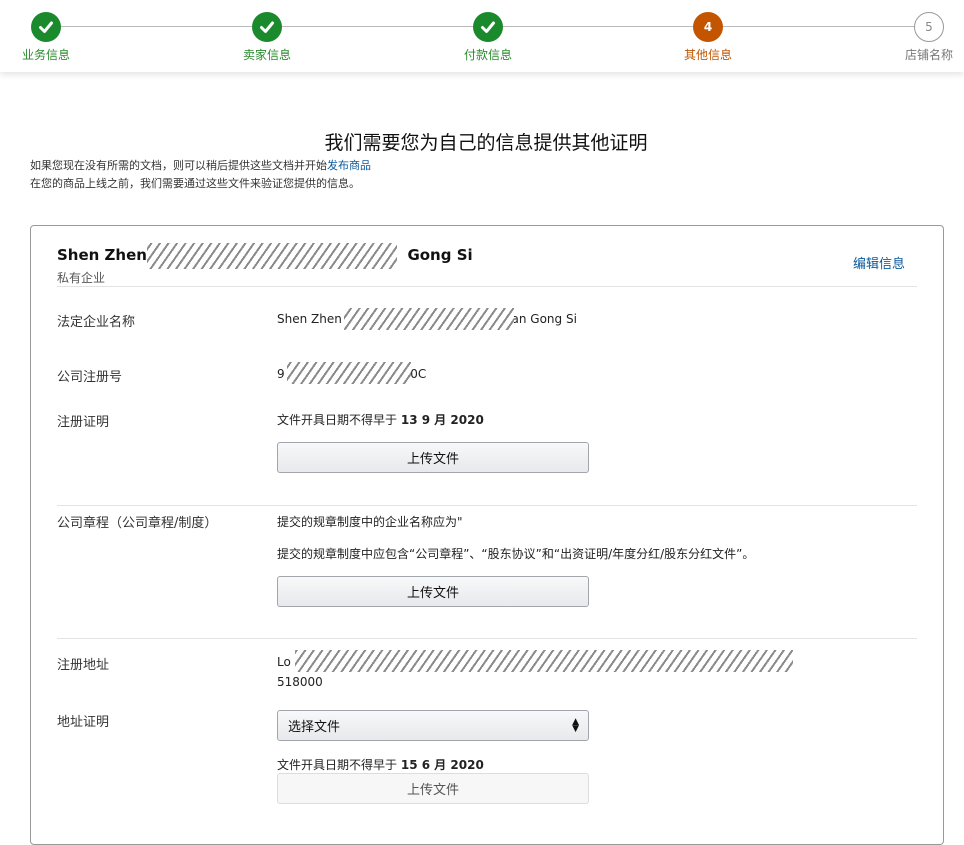  Describe the element at coordinates (83, 665) in the screenshot. I see `reg-address-label: 注册地址` at that location.